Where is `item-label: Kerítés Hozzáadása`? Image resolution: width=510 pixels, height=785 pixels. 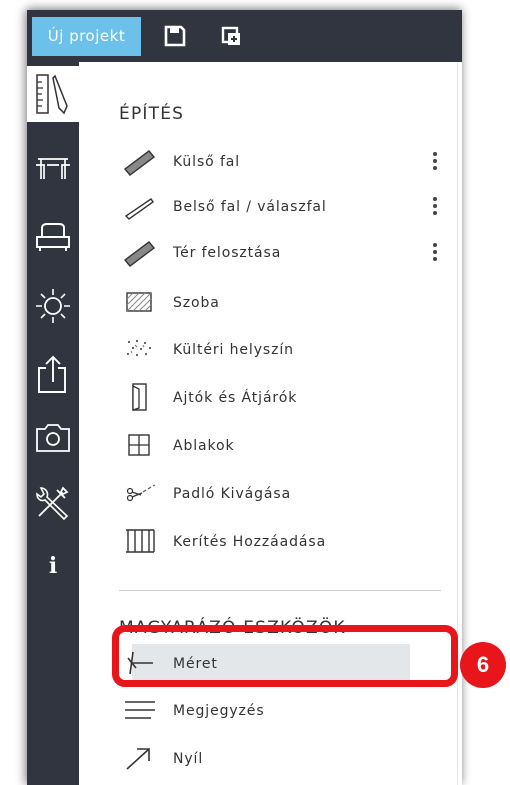
item-label: Kerítés Hozzáadása is located at coordinates (250, 542).